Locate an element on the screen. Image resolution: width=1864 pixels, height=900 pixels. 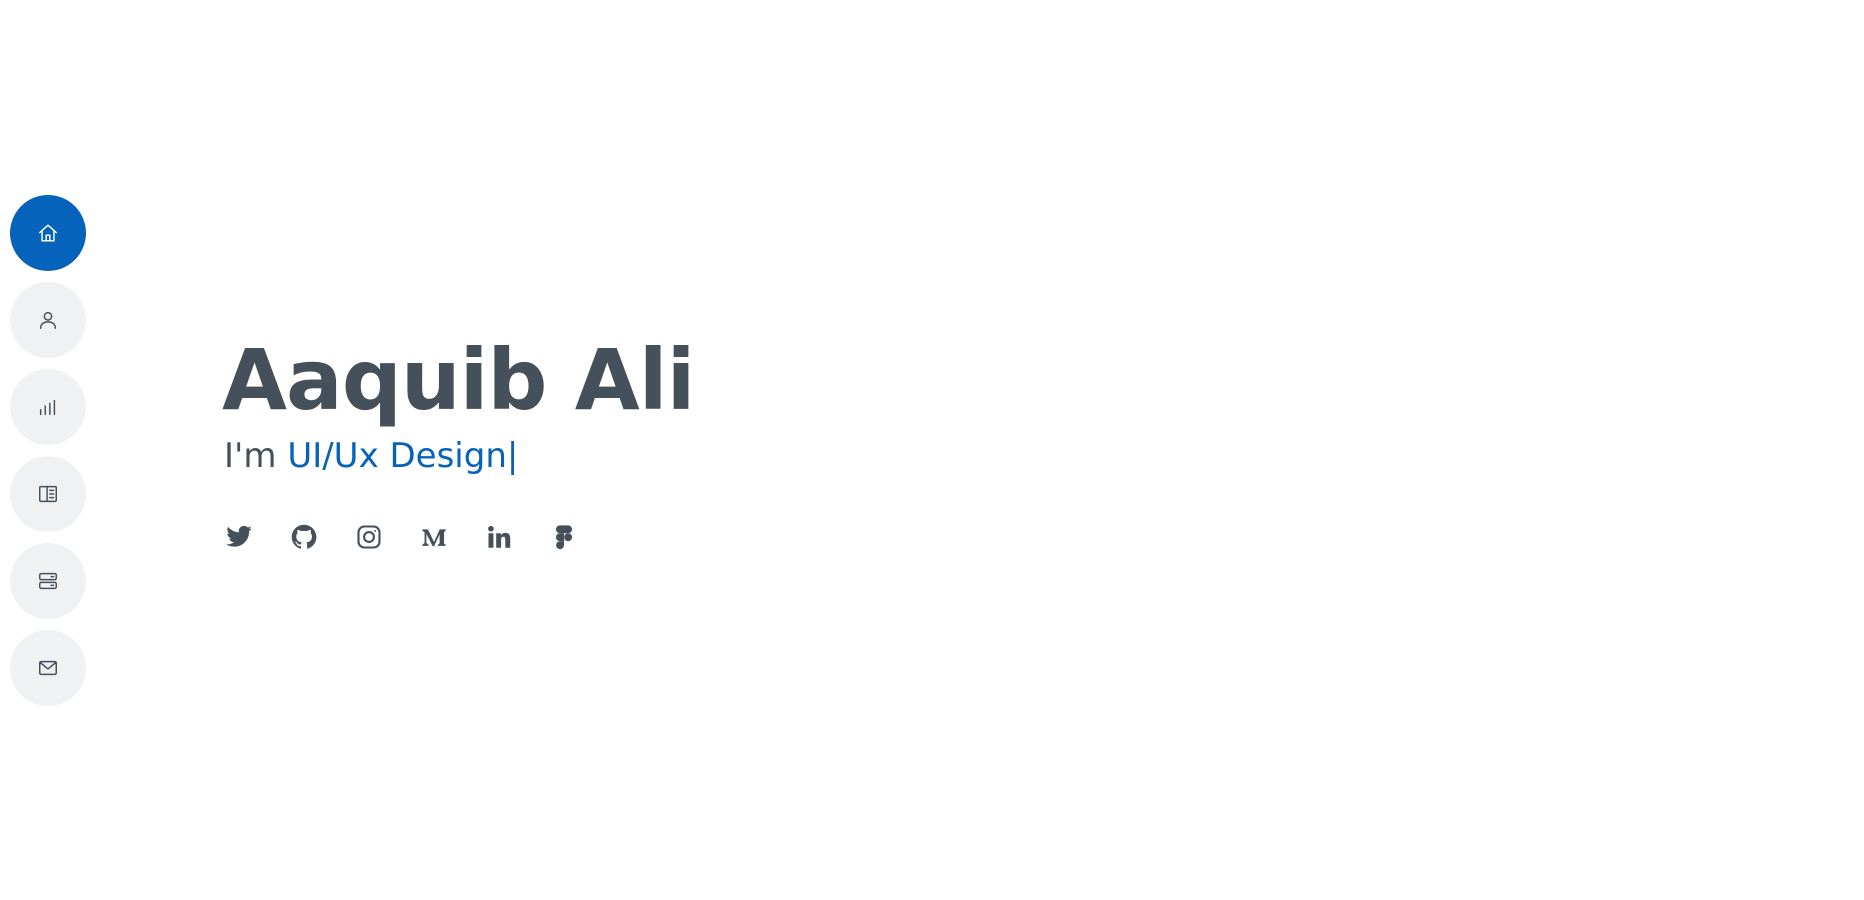
typed-role-text: UI/Ux Design| is located at coordinates (403, 456).